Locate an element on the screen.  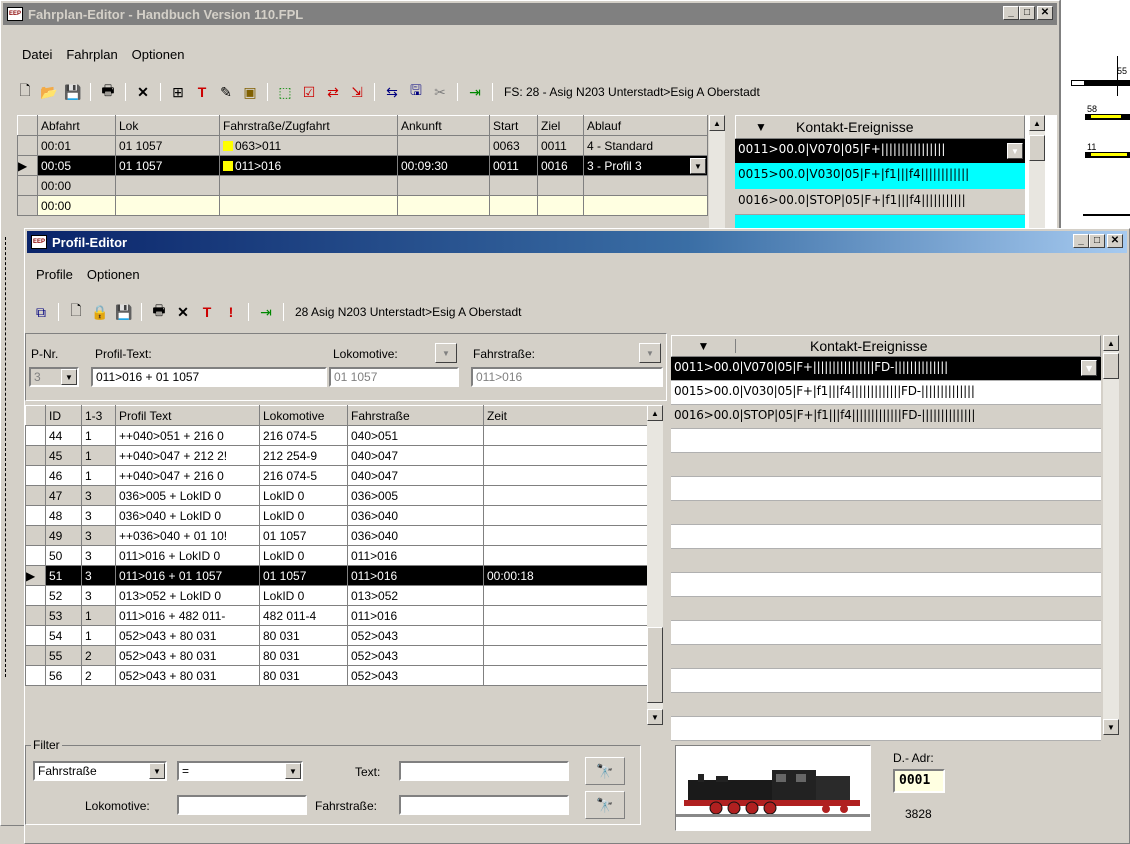
cell-profiltext: 052>043 + 80 031 is located at coordinates (187, 655).